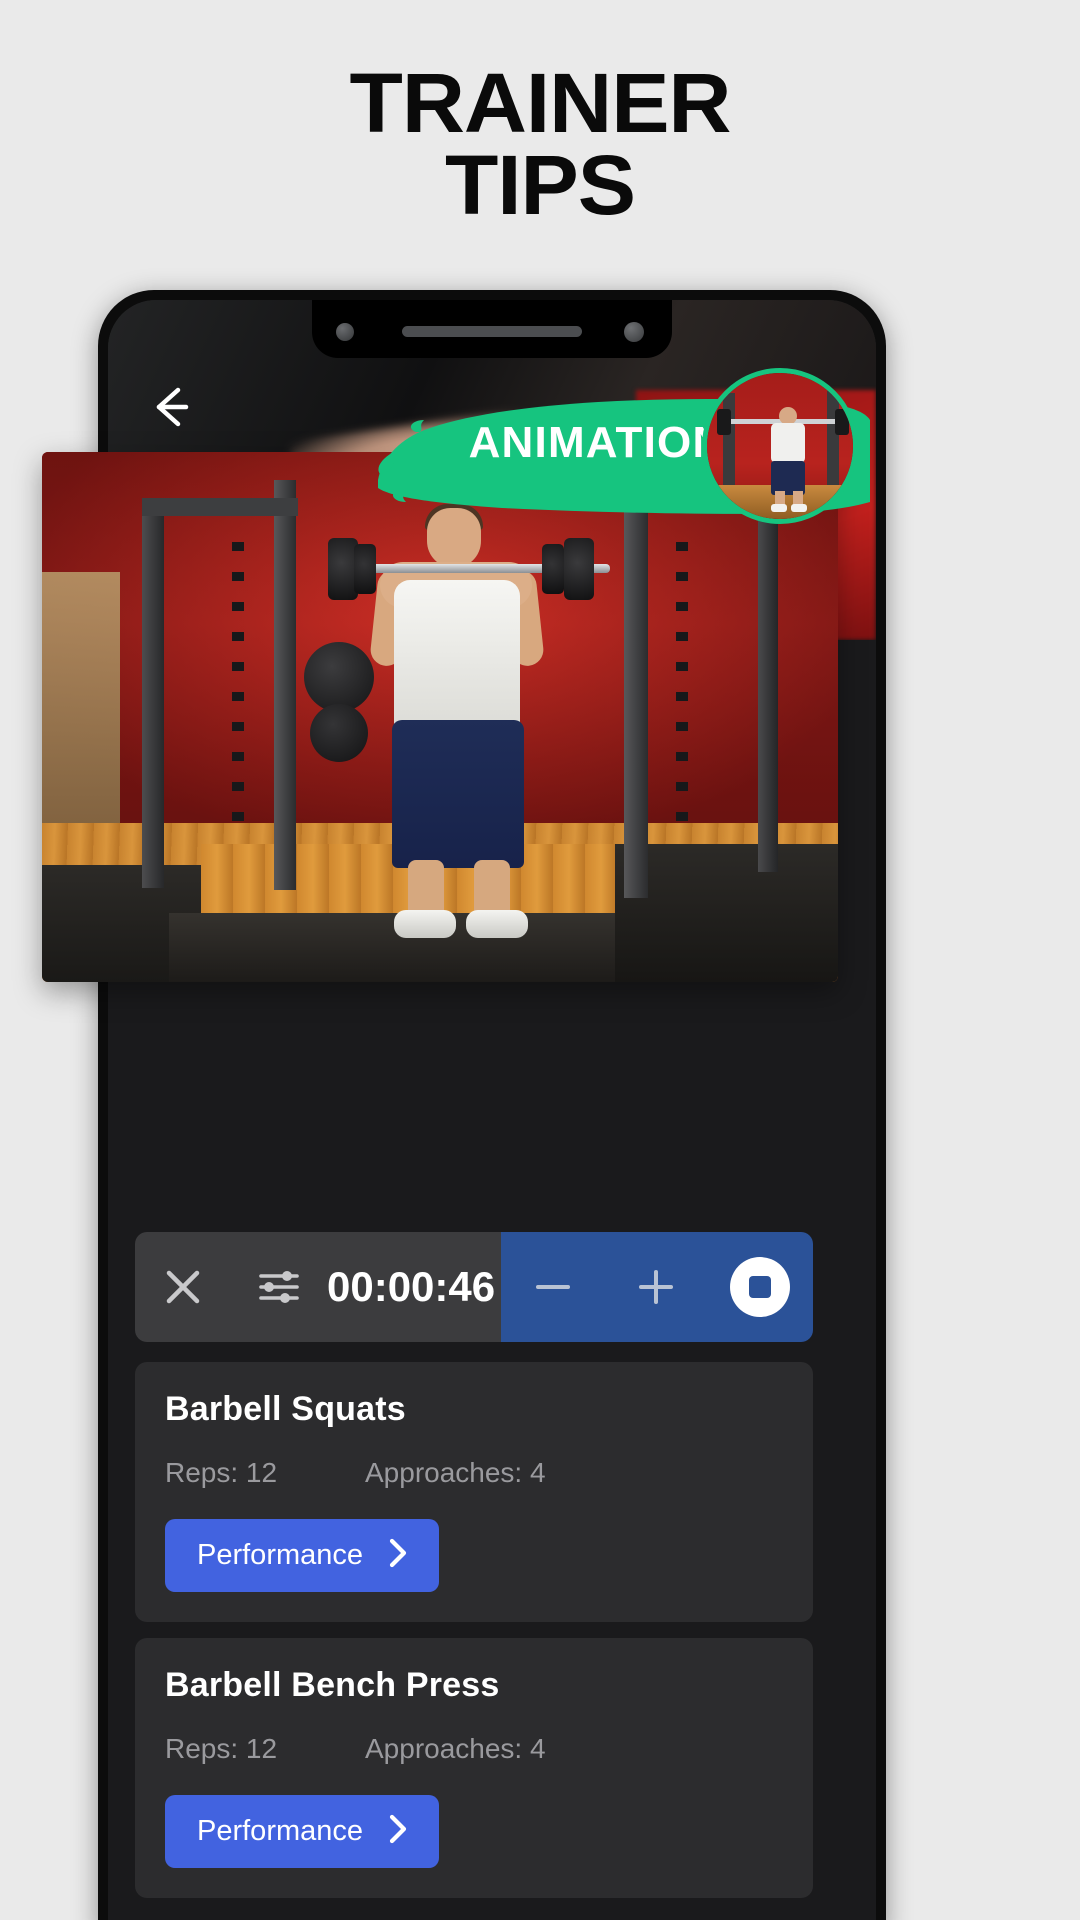 The height and width of the screenshot is (1920, 1080). I want to click on stop-button-square, so click(760, 1287).